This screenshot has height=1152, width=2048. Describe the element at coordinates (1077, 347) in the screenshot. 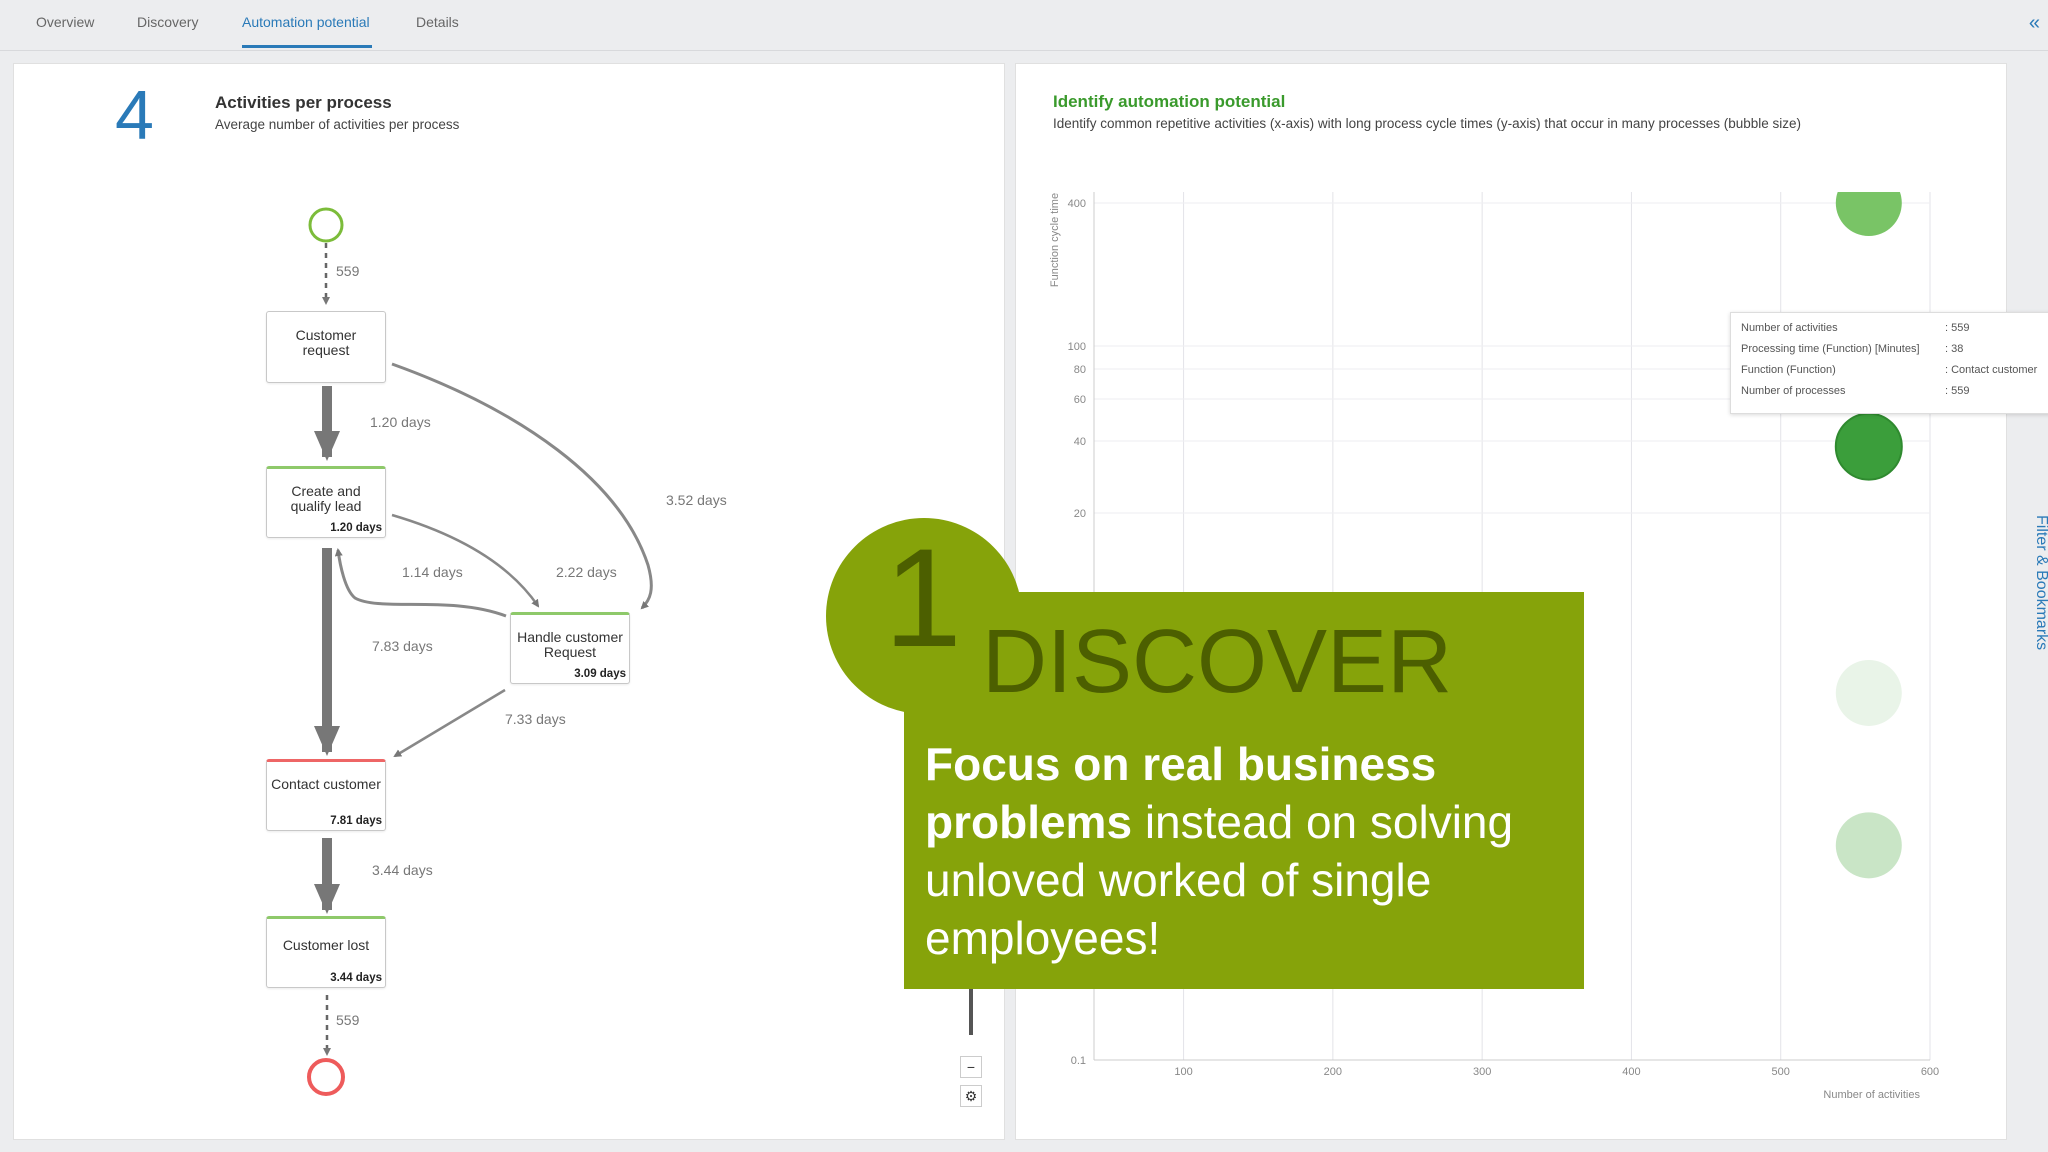

I see `y-tick-label: 100` at that location.